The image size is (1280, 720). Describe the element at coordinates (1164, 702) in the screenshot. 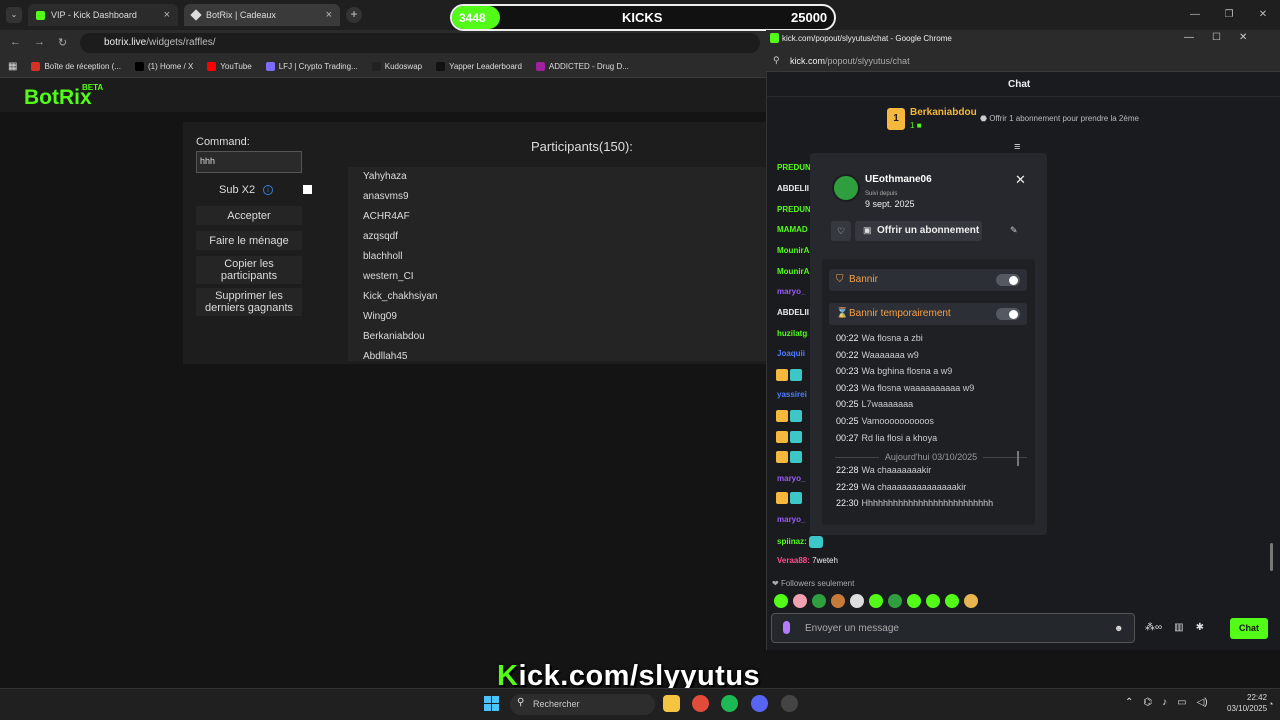

I see `microphone-icon: ♪` at that location.